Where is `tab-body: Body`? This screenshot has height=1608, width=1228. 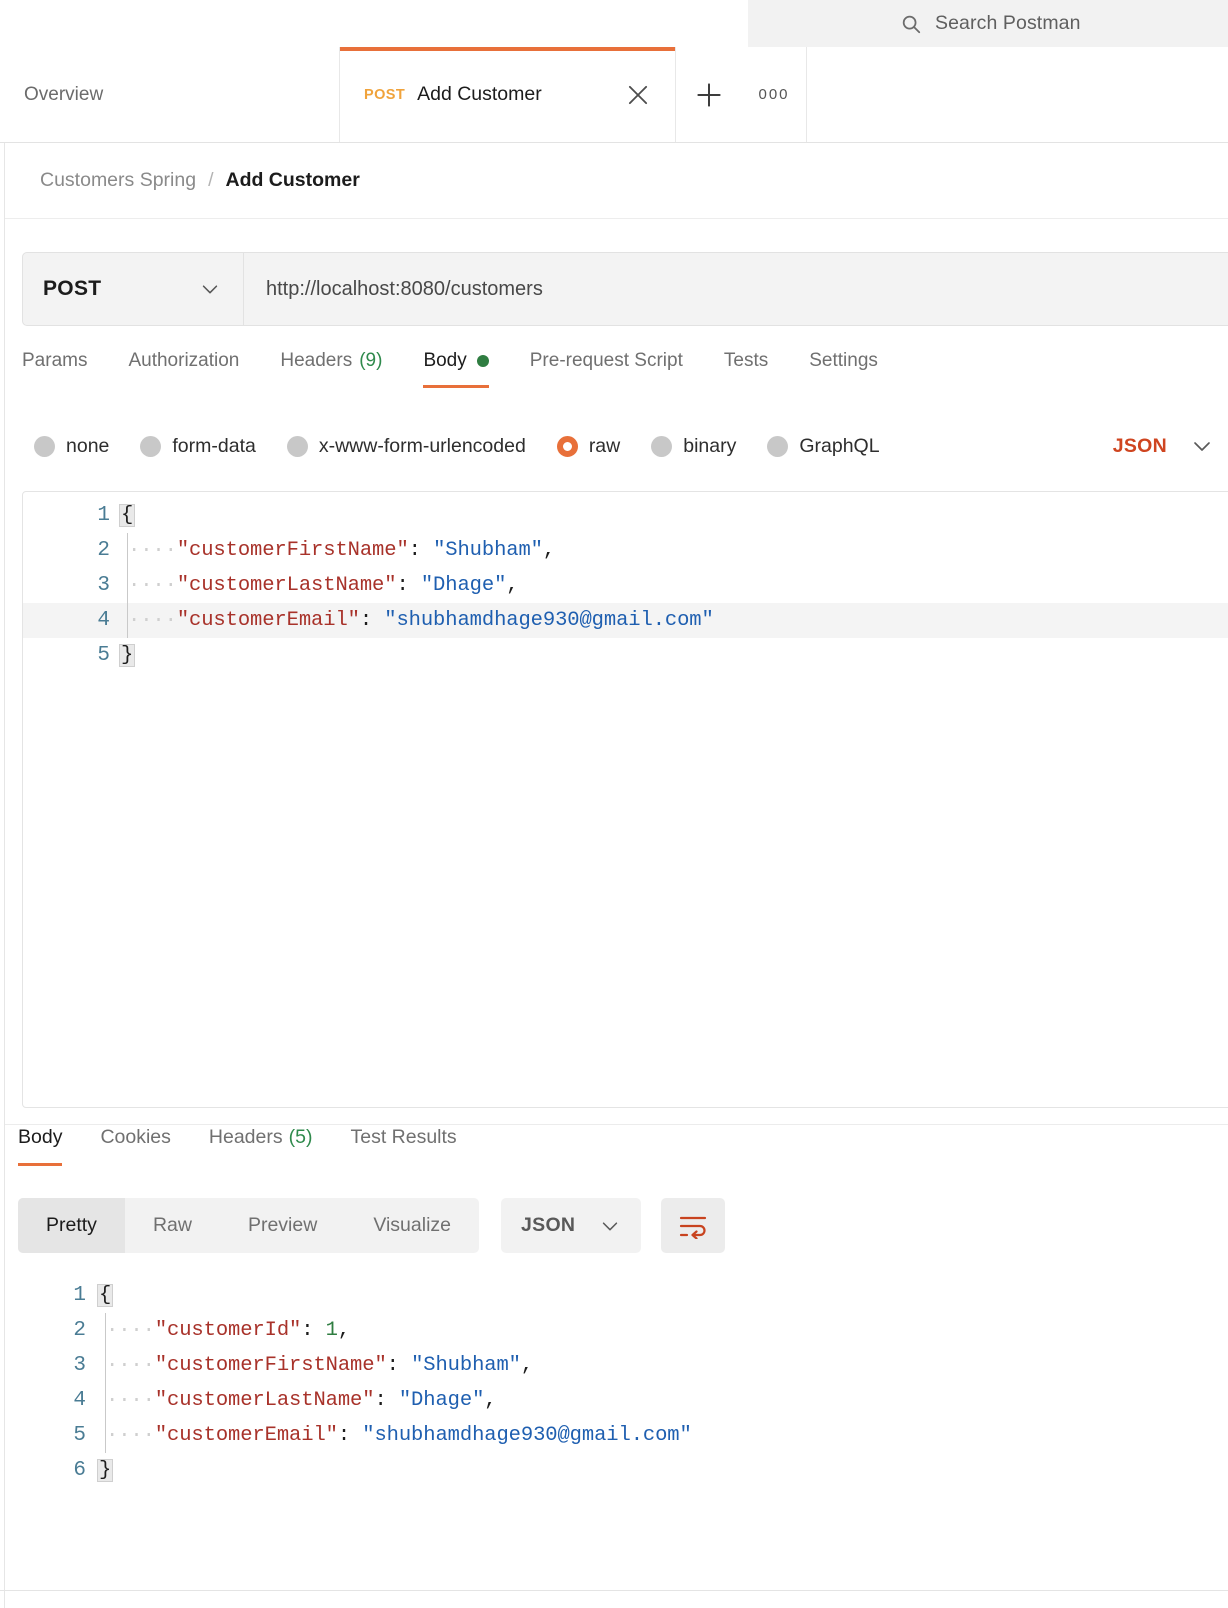
tab-body: Body is located at coordinates (456, 369).